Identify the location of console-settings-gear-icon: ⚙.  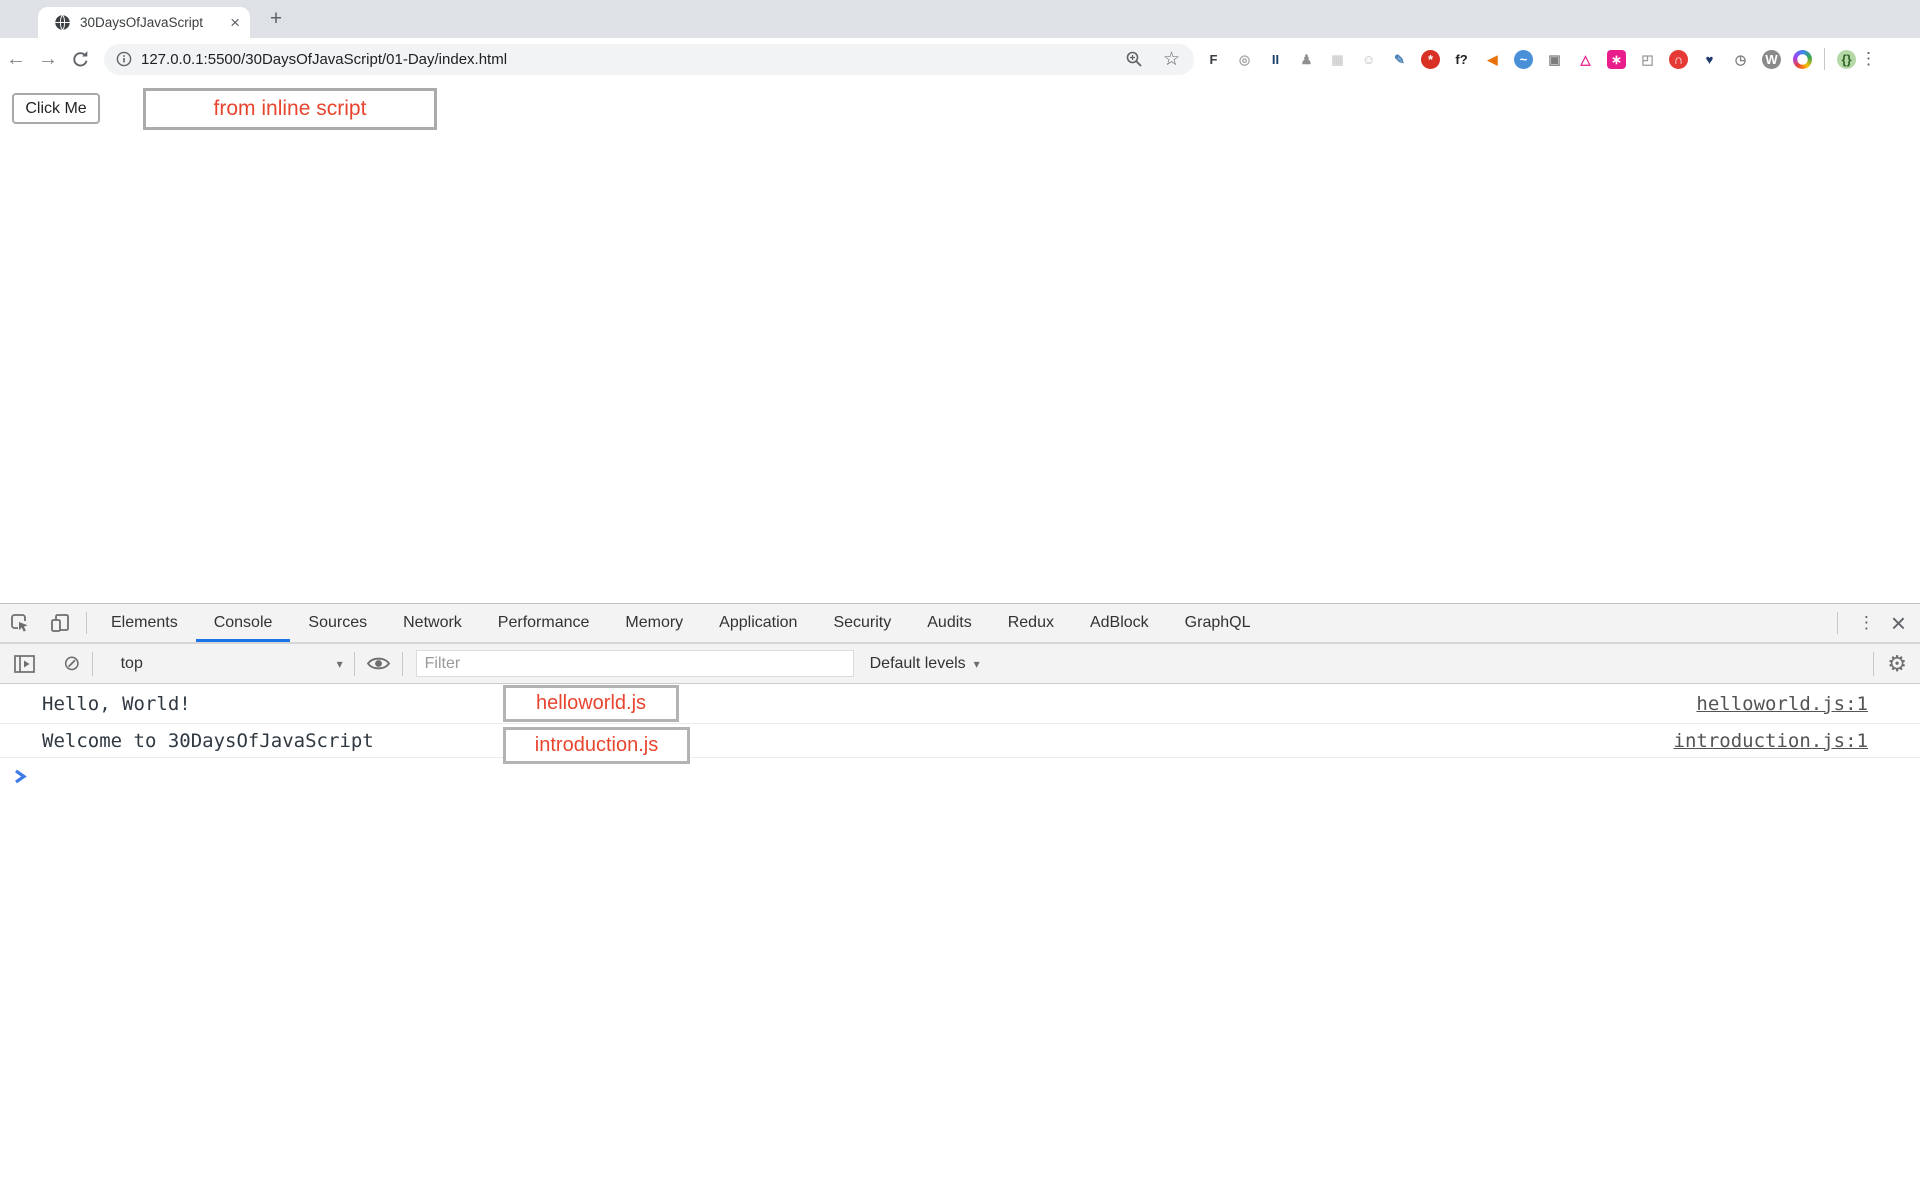
(1897, 663).